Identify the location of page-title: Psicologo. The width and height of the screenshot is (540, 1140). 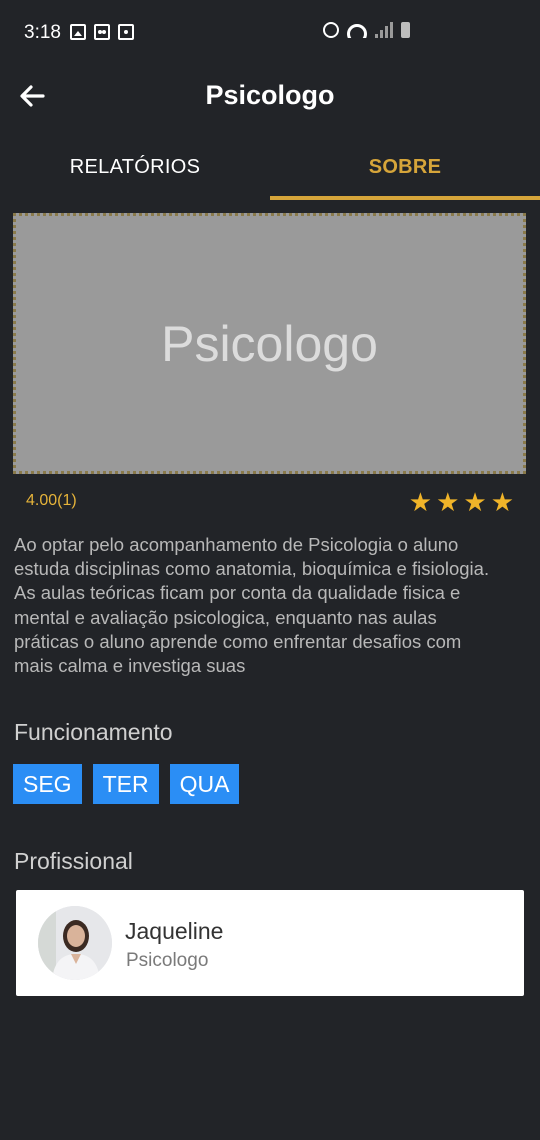
(270, 95).